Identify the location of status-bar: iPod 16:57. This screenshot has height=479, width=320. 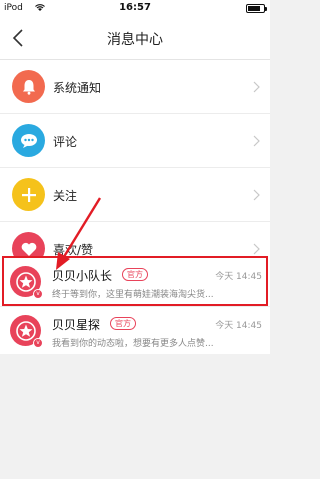
(135, 8).